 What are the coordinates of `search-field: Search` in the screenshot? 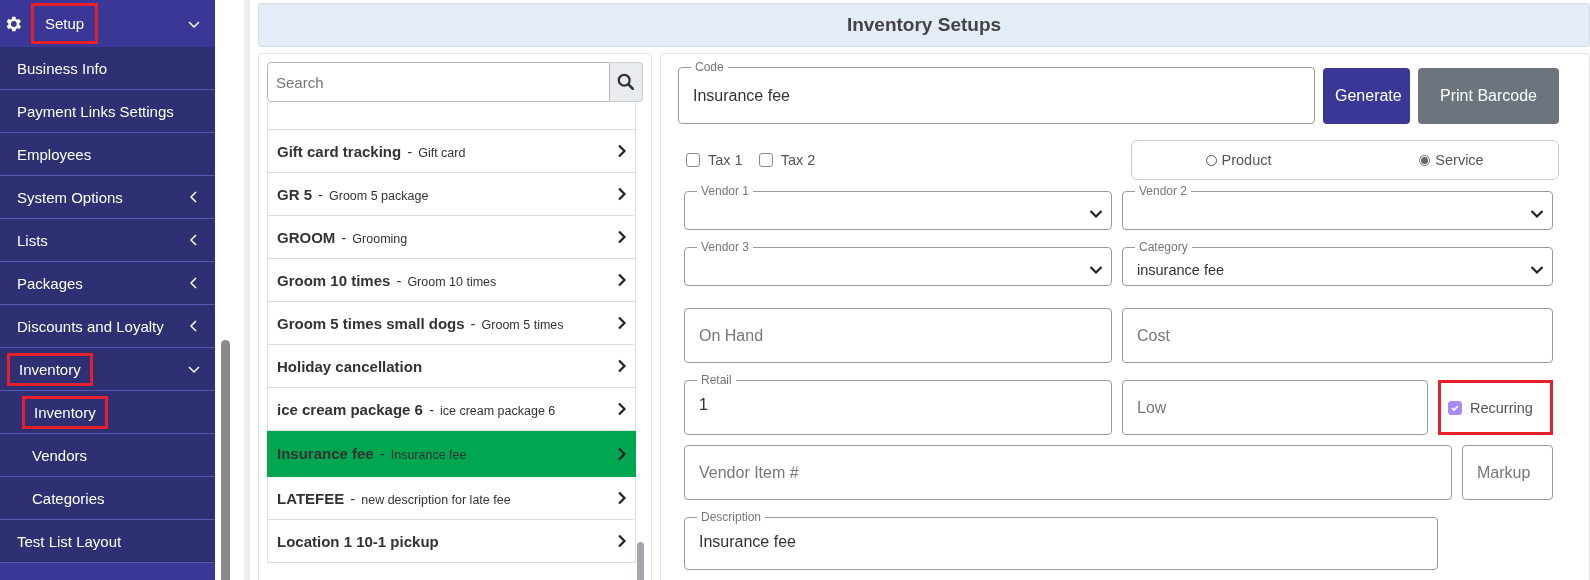 It's located at (438, 82).